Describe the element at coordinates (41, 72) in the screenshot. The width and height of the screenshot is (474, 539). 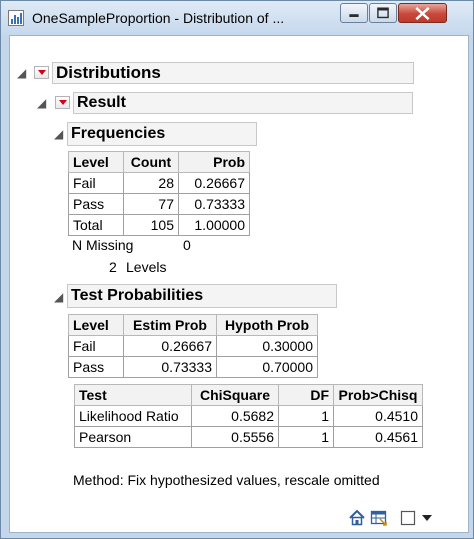
I see `distributions-menu-icon` at that location.